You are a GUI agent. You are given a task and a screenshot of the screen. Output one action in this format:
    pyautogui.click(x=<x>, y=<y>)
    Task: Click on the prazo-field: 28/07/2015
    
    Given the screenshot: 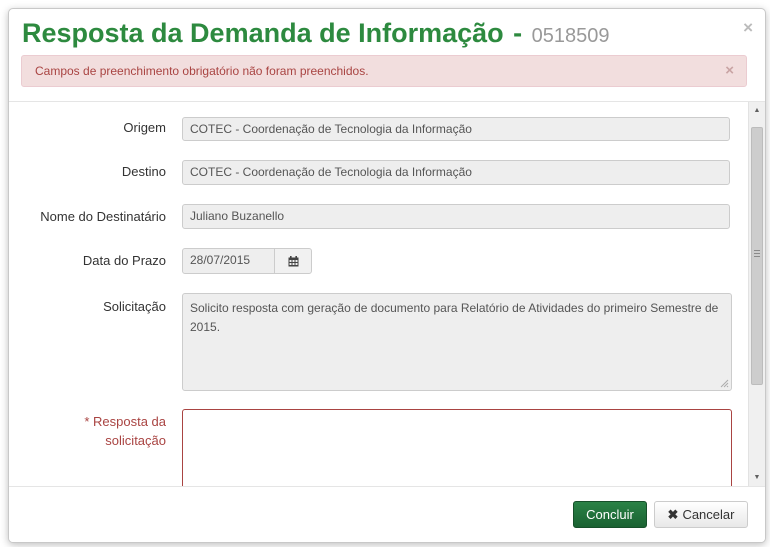 What is the action you would take?
    pyautogui.click(x=228, y=261)
    